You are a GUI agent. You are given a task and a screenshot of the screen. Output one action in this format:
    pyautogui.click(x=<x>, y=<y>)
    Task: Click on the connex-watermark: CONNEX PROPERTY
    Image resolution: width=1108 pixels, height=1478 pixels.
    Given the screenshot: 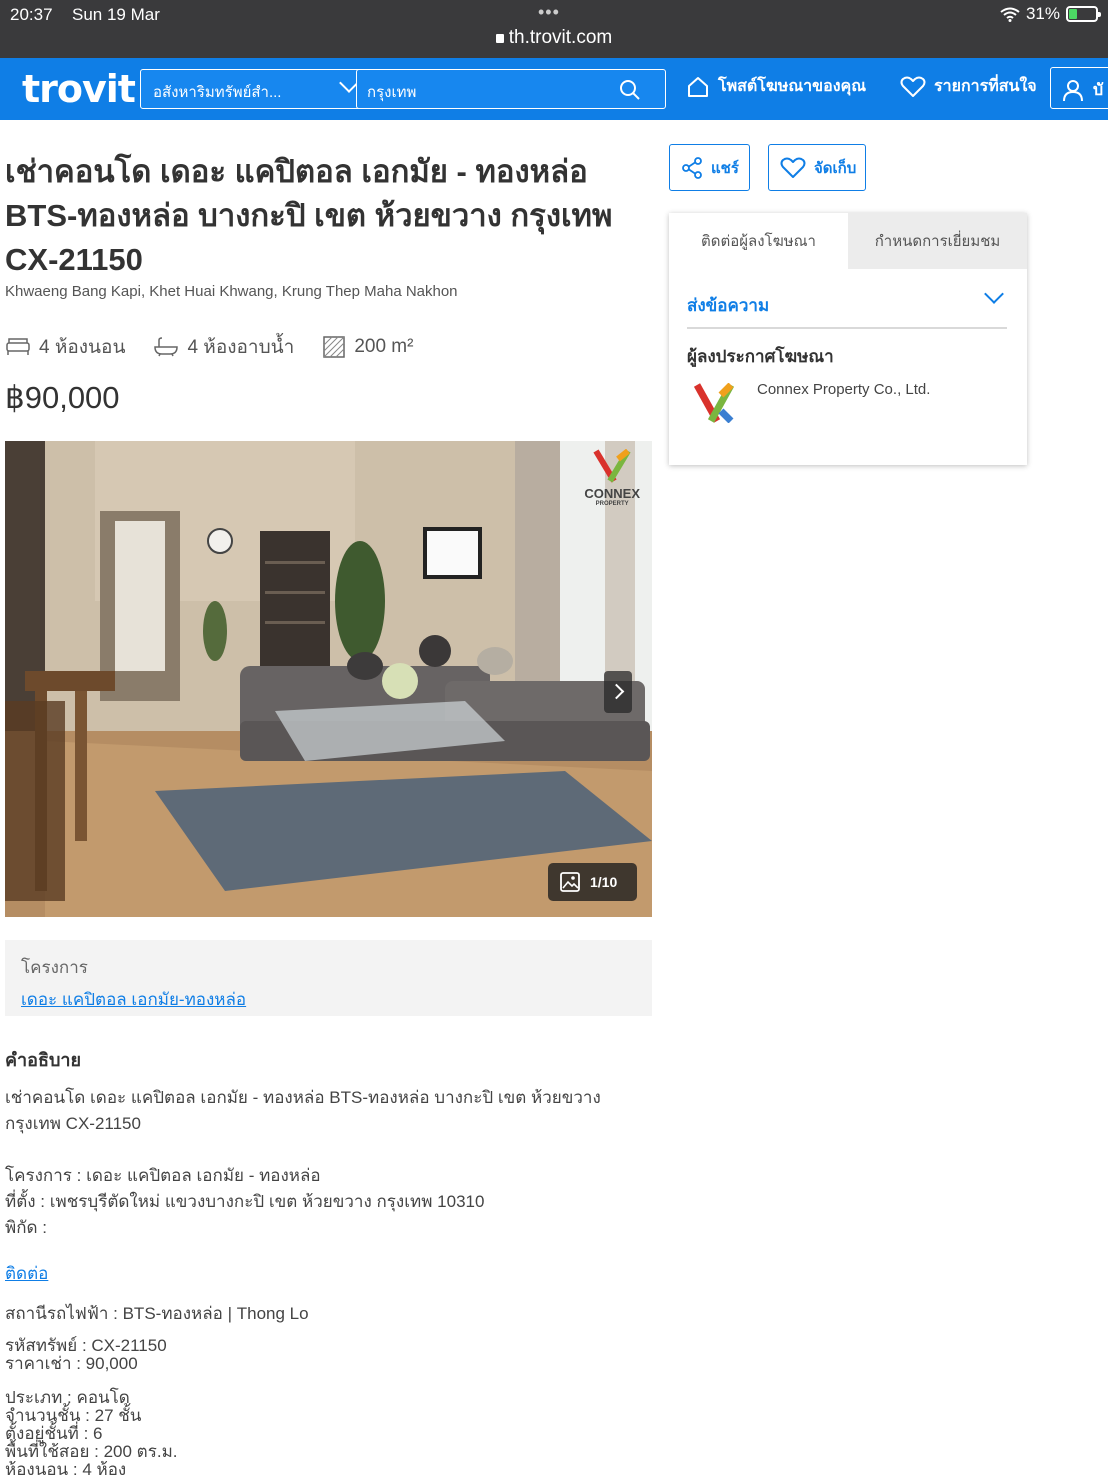 What is the action you would take?
    pyautogui.click(x=612, y=477)
    